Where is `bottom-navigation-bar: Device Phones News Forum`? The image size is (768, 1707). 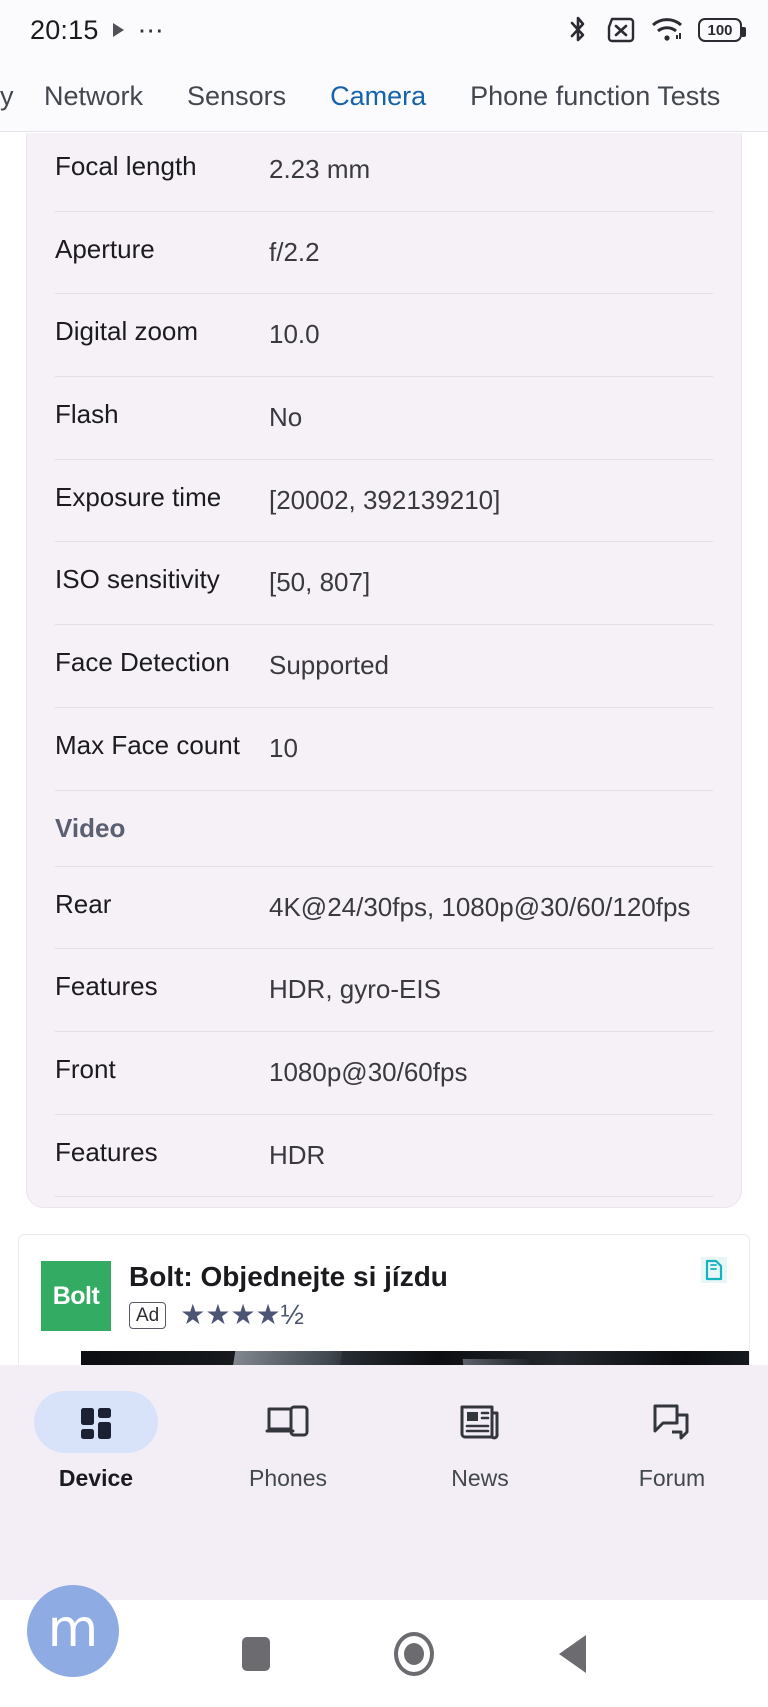 bottom-navigation-bar: Device Phones News Forum is located at coordinates (384, 1482).